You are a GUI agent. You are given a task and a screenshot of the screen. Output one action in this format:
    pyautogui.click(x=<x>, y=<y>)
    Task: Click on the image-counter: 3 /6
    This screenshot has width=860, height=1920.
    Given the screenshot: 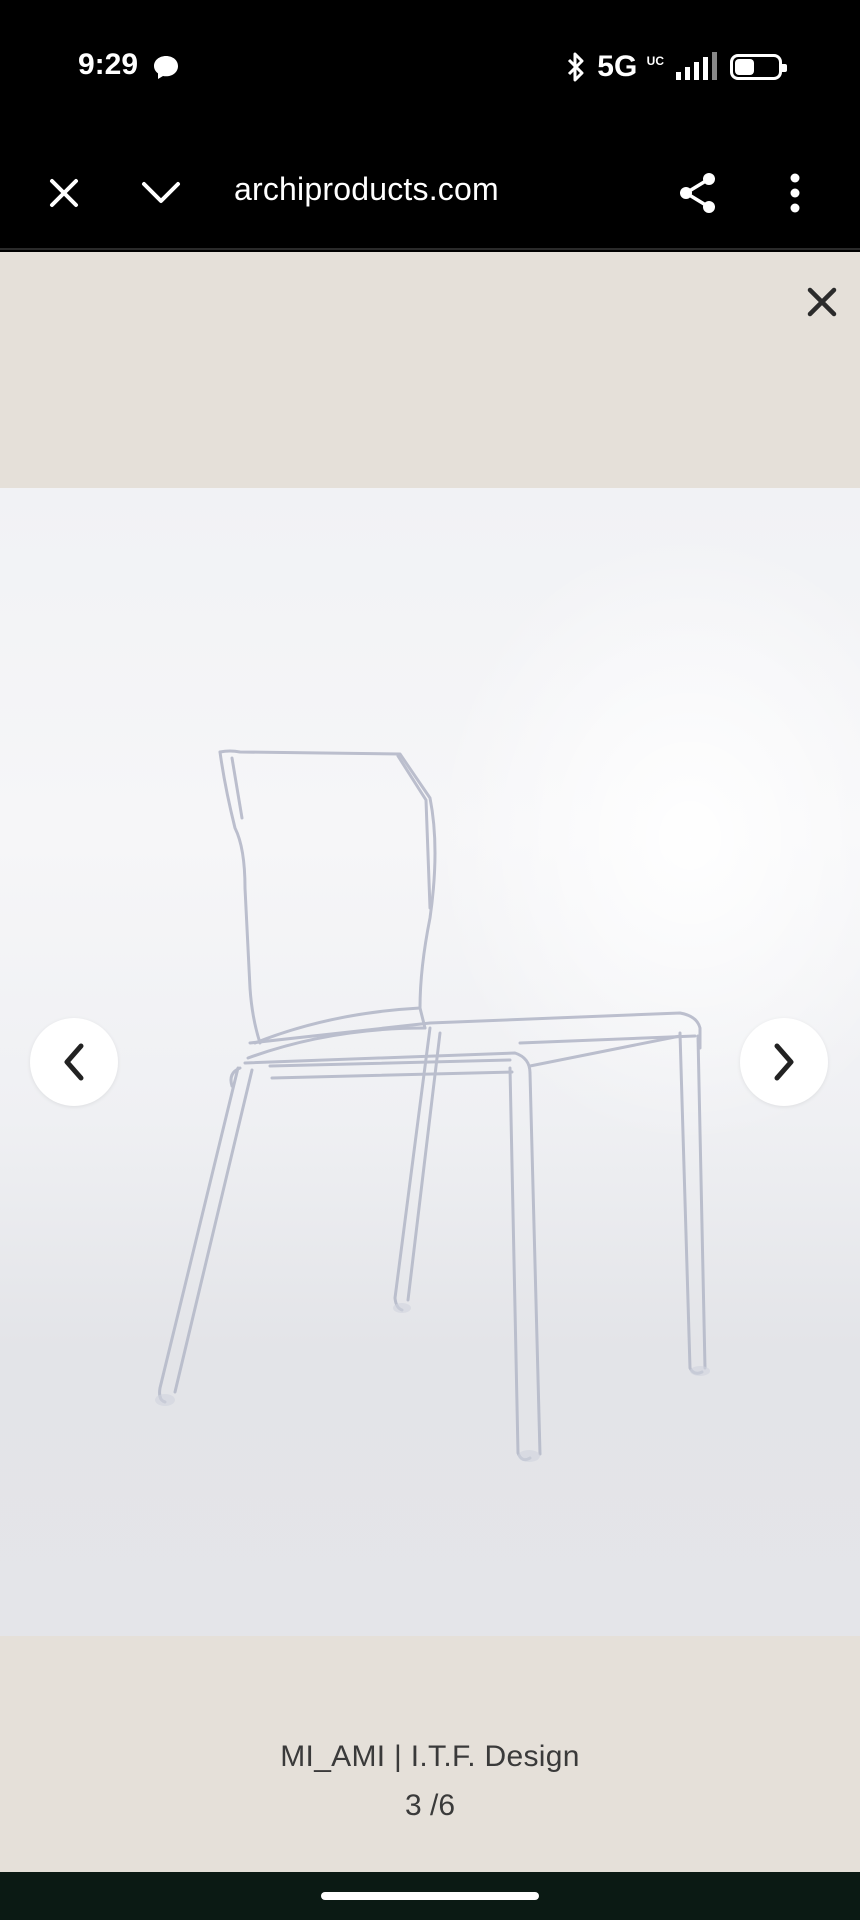 What is the action you would take?
    pyautogui.click(x=430, y=1805)
    